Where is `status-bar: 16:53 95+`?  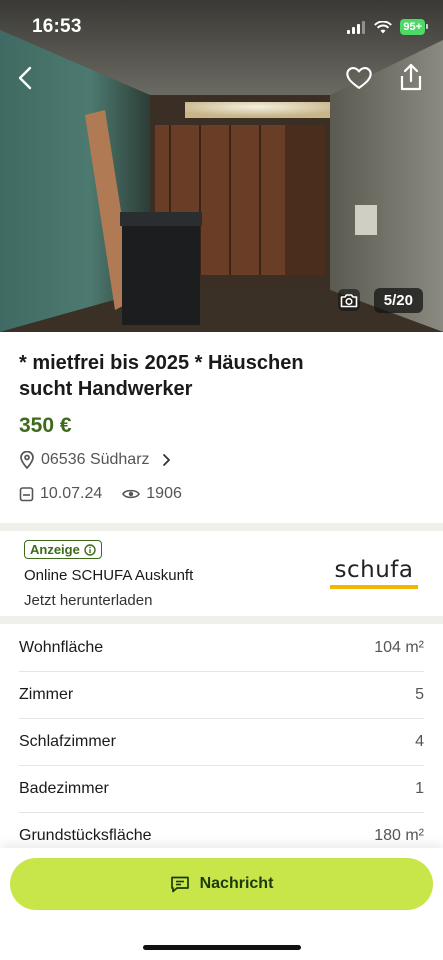
status-bar: 16:53 95+ is located at coordinates (221, 27).